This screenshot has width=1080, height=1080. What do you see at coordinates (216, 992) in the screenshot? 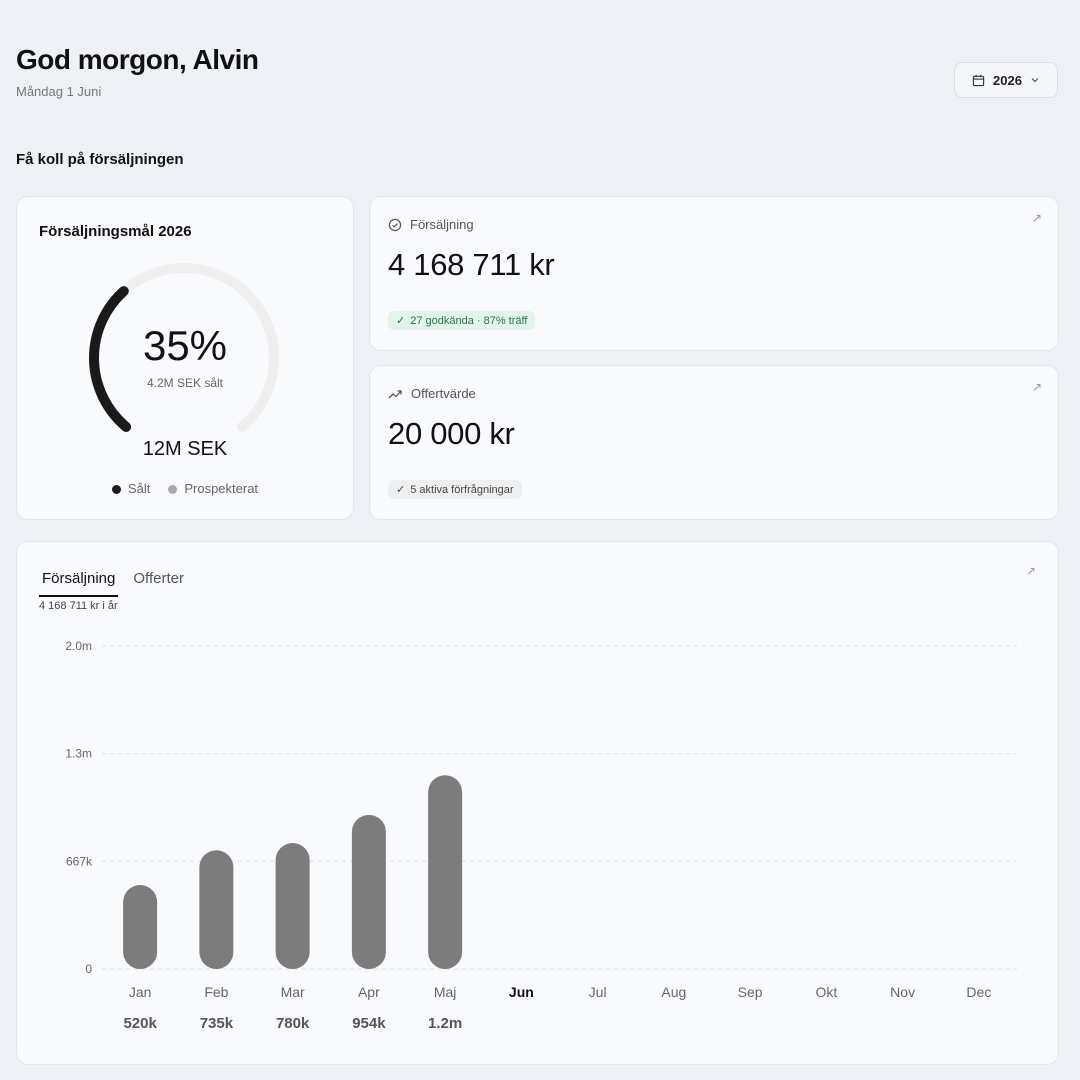
I see `x-tick-label: Feb` at bounding box center [216, 992].